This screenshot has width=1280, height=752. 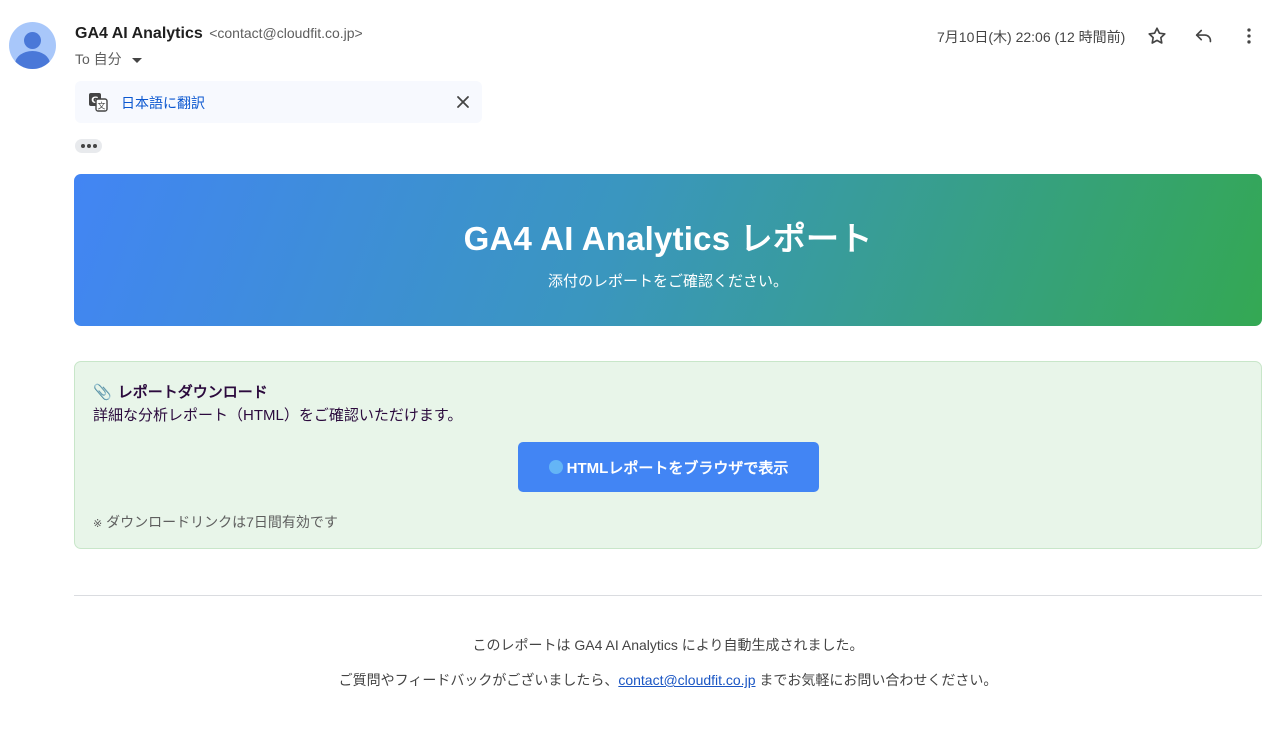 What do you see at coordinates (478, 680) in the screenshot?
I see `footer-contact-before: ご質問やフィードバックがございましたら、` at bounding box center [478, 680].